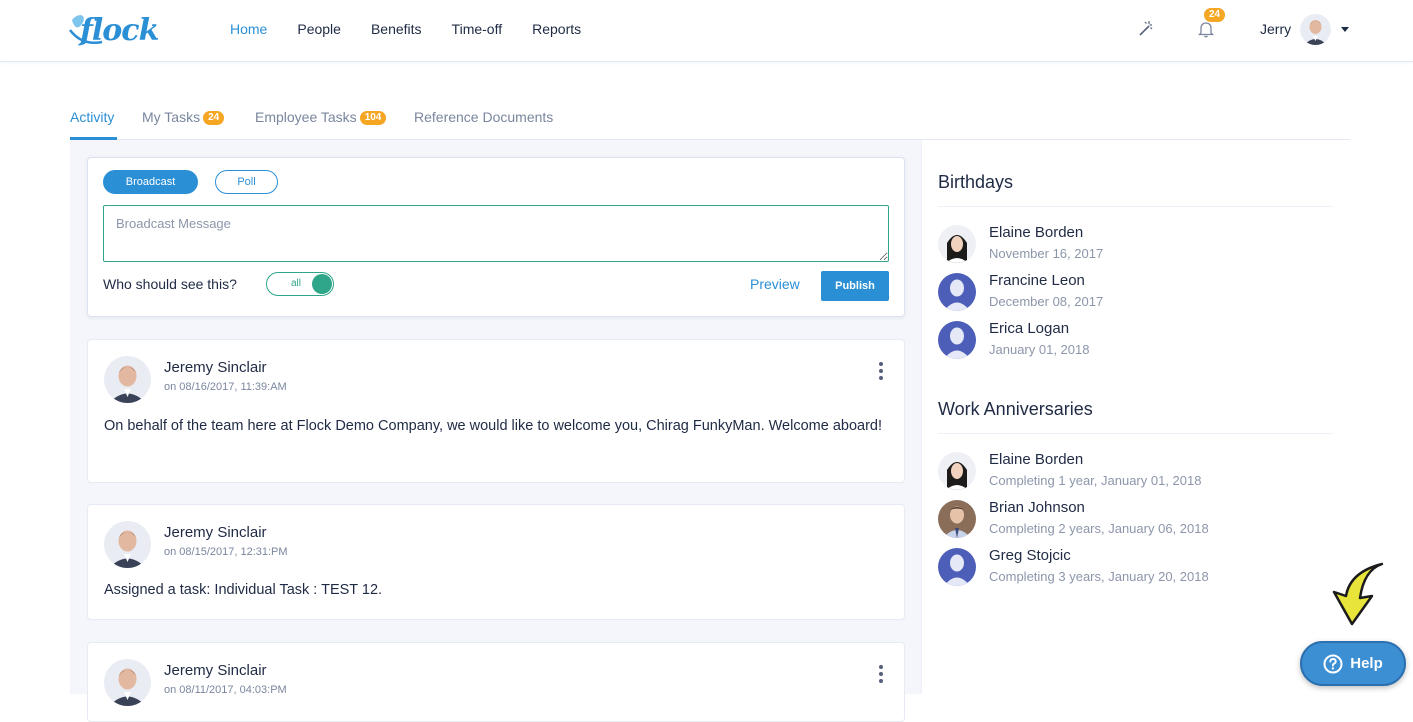 This screenshot has width=1413, height=722. Describe the element at coordinates (1095, 480) in the screenshot. I see `anniversary-detail: Completing 1 year, January 01, 2018` at that location.